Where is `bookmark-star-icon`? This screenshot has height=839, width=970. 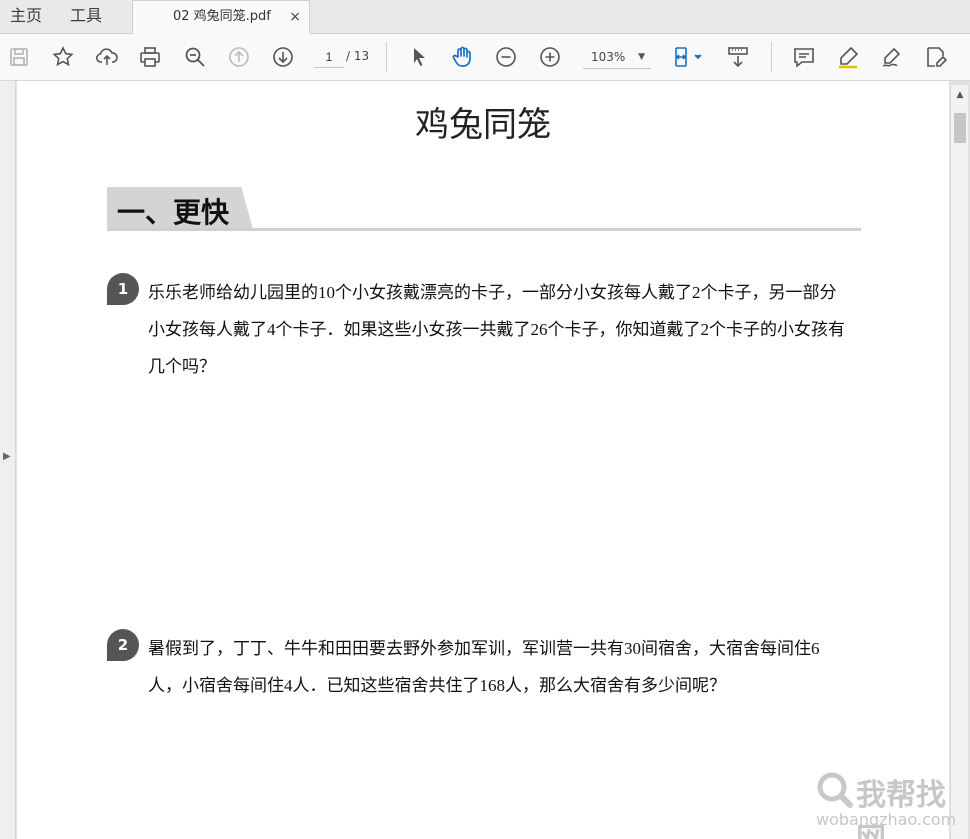
bookmark-star-icon is located at coordinates (63, 57).